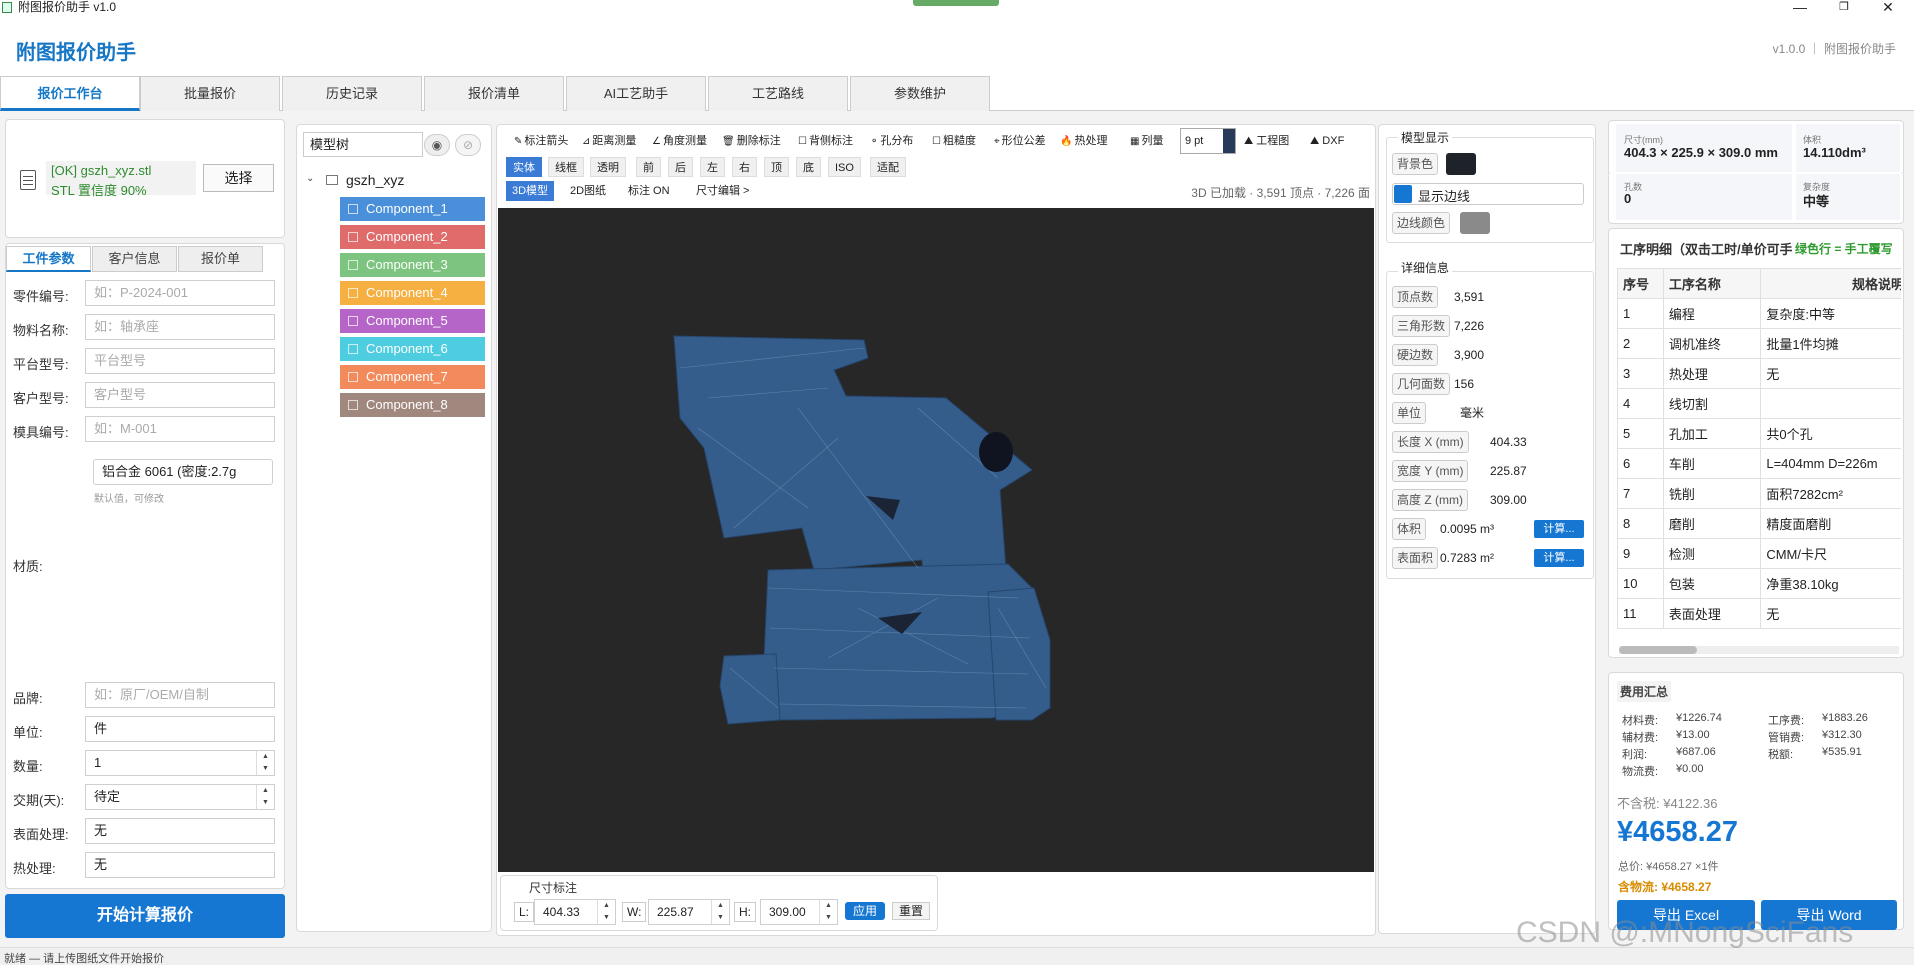 The width and height of the screenshot is (1914, 965). What do you see at coordinates (412, 321) in the screenshot?
I see `component-item: Component_5` at bounding box center [412, 321].